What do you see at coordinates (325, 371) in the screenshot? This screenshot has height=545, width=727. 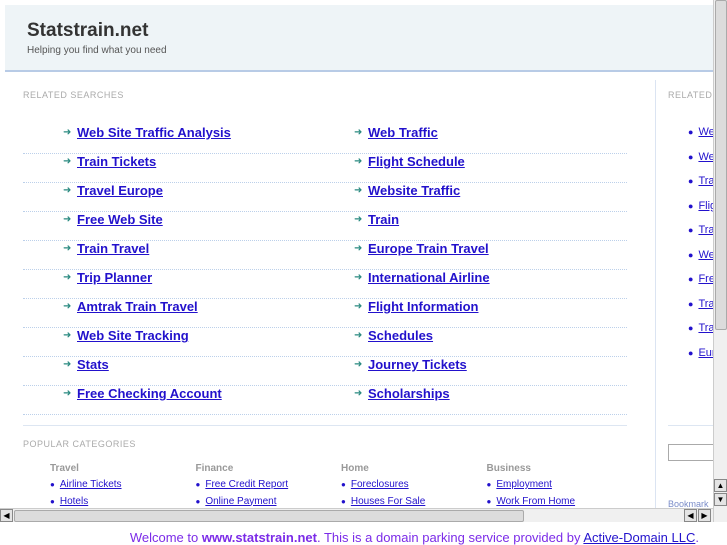 I see `related-row: ➜ Stats ➜ Journey Tickets` at bounding box center [325, 371].